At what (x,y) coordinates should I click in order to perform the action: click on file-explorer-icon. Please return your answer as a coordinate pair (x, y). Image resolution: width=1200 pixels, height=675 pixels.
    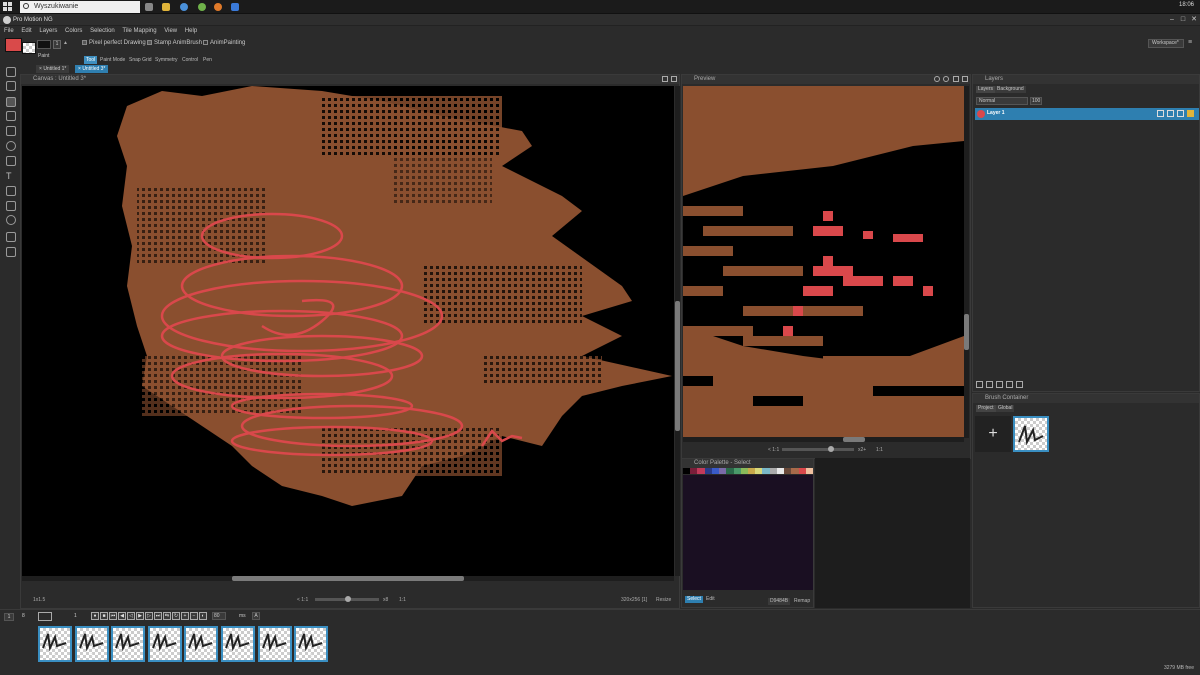
    Looking at the image, I should click on (166, 7).